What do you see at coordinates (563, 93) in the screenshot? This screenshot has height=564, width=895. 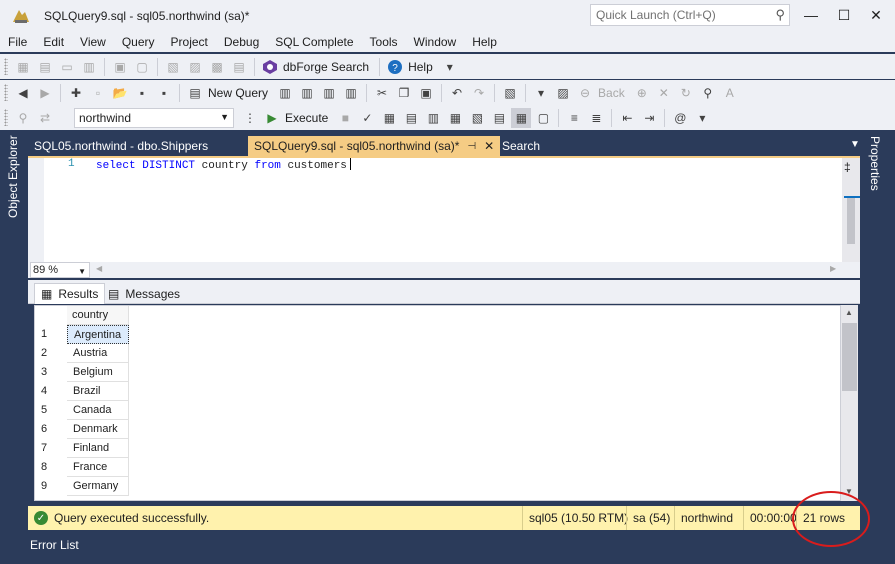 I see `find-in-files-icon: ▨` at bounding box center [563, 93].